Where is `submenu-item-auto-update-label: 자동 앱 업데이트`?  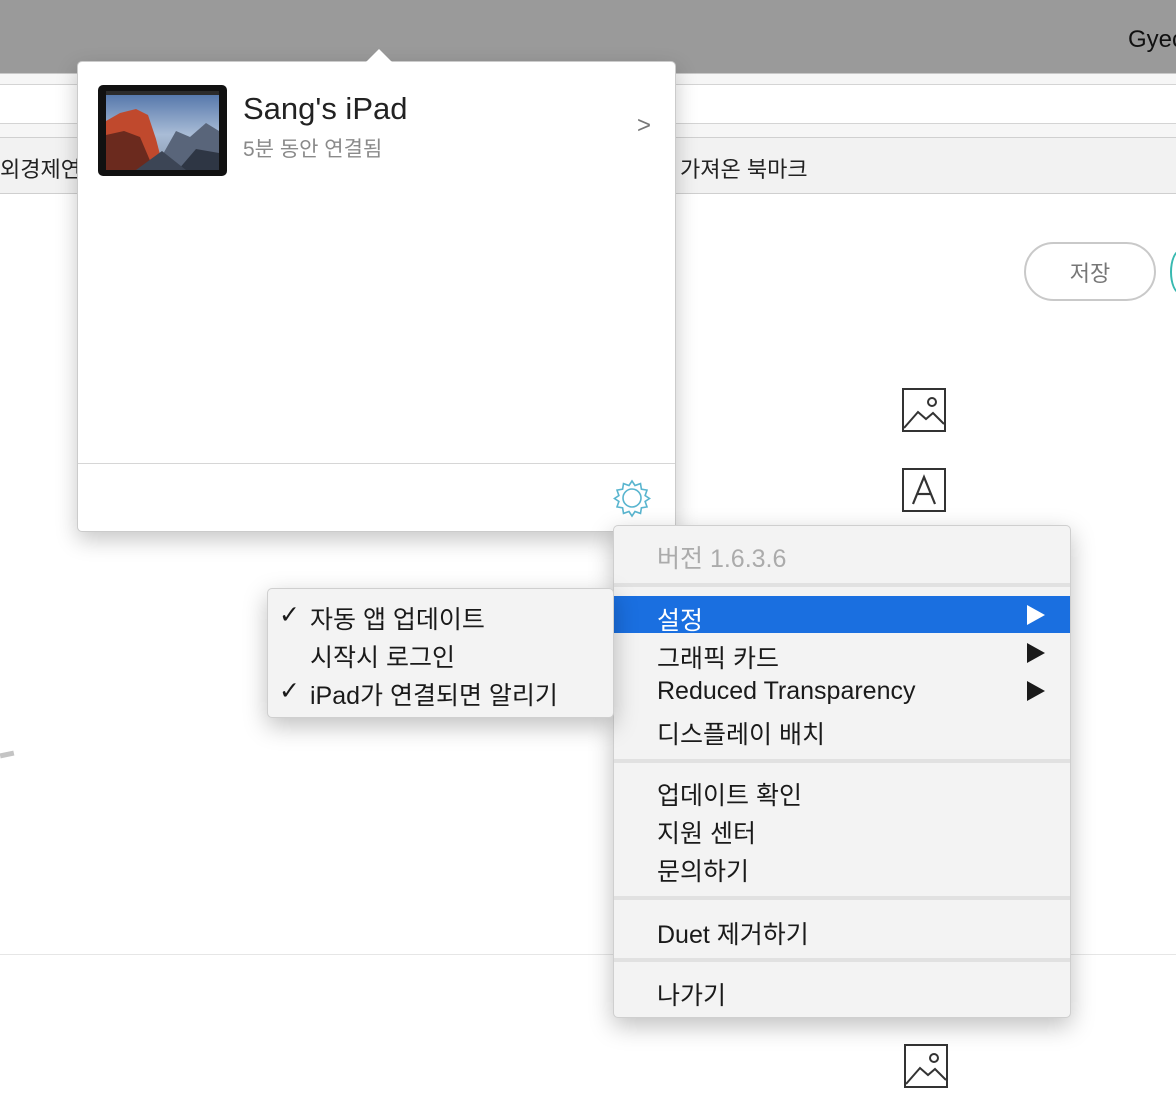 submenu-item-auto-update-label: 자동 앱 업데이트 is located at coordinates (397, 620).